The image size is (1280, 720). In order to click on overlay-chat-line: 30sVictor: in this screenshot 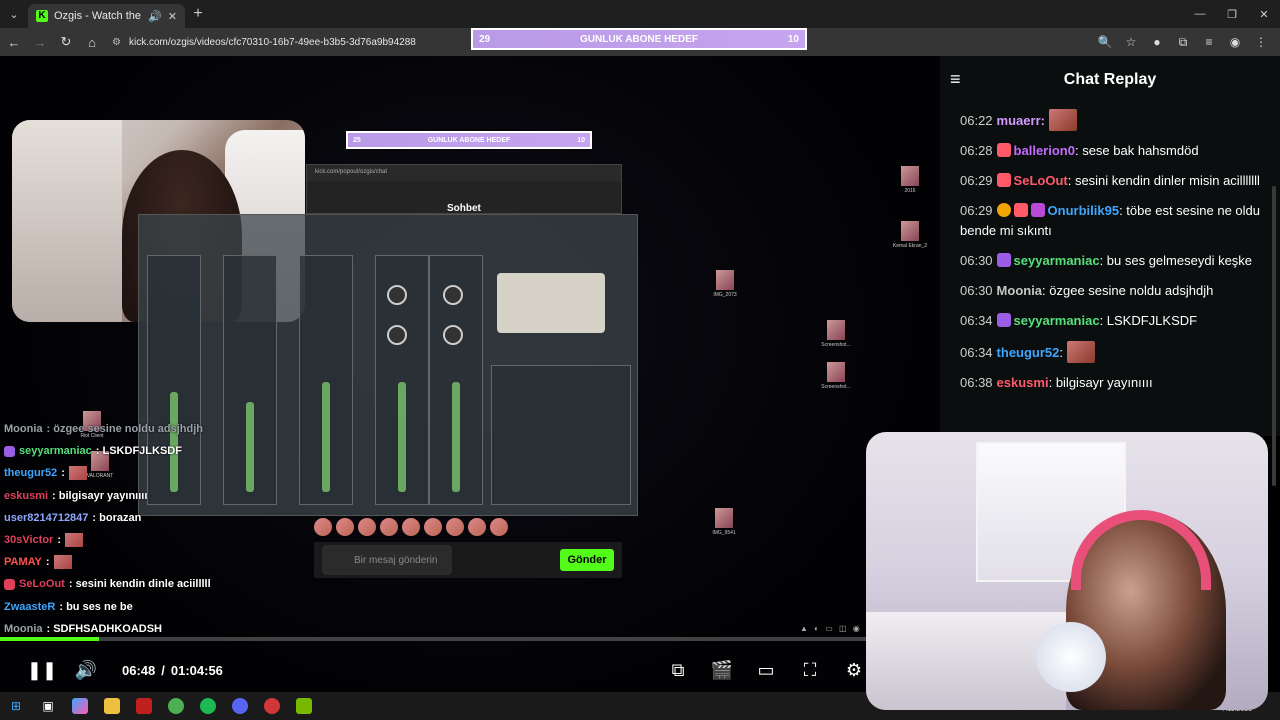, I will do `click(134, 540)`.